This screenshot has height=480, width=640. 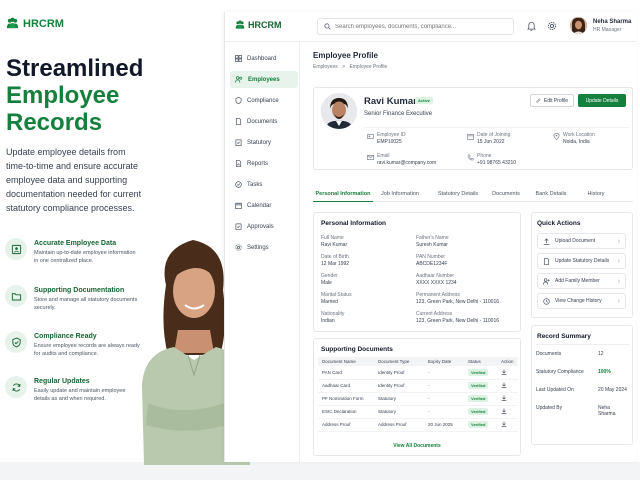 I want to click on brand-logo: HRCRM, so click(x=35, y=23).